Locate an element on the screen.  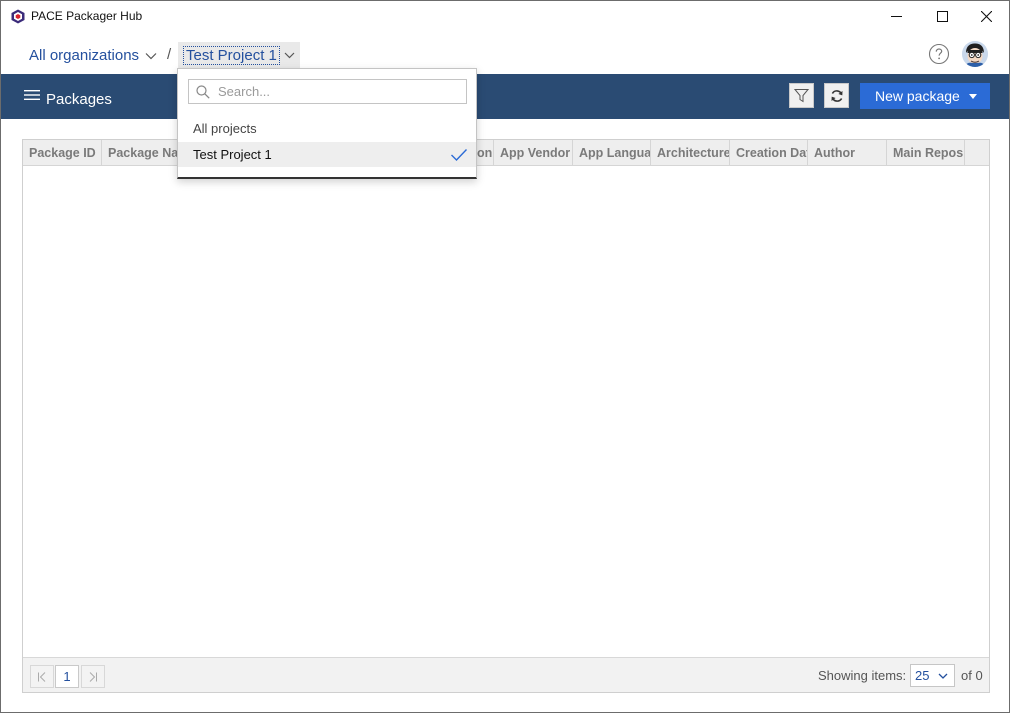
column-header: App Vendor is located at coordinates (533, 153).